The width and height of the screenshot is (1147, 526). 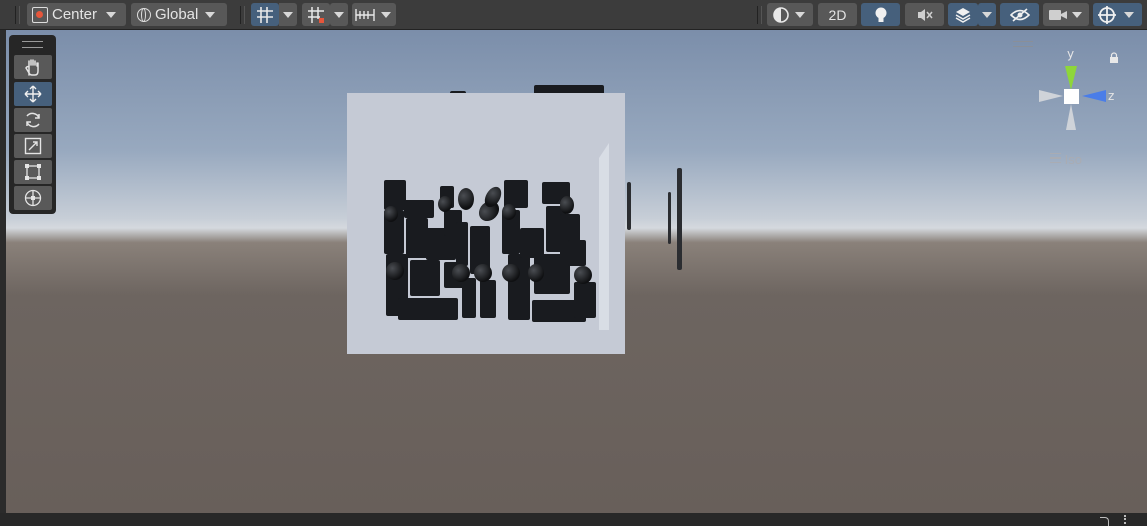 I want to click on tools-overlay, so click(x=32, y=124).